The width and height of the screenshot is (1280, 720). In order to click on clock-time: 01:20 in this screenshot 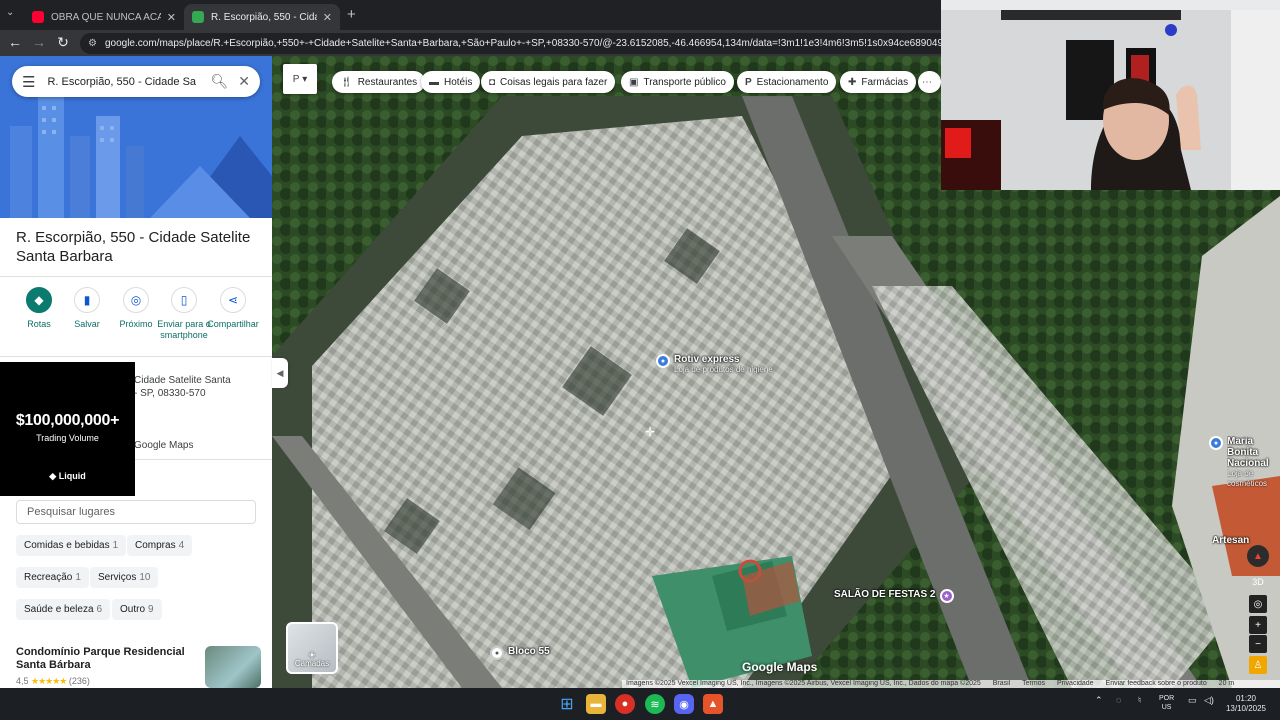, I will do `click(1246, 698)`.